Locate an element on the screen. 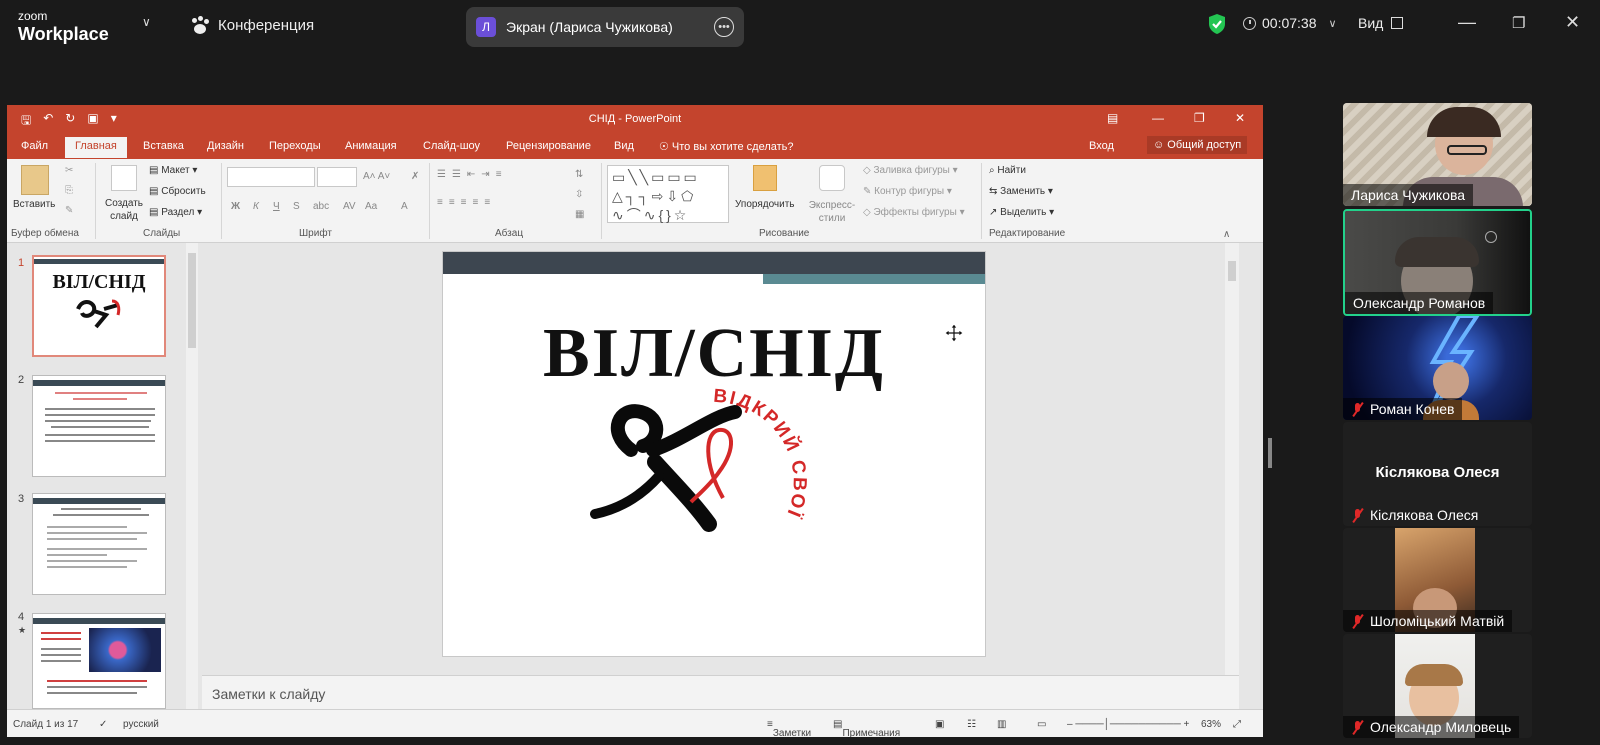 The height and width of the screenshot is (745, 1600). fit-slide-icon: ⤢ is located at coordinates (1237, 724).